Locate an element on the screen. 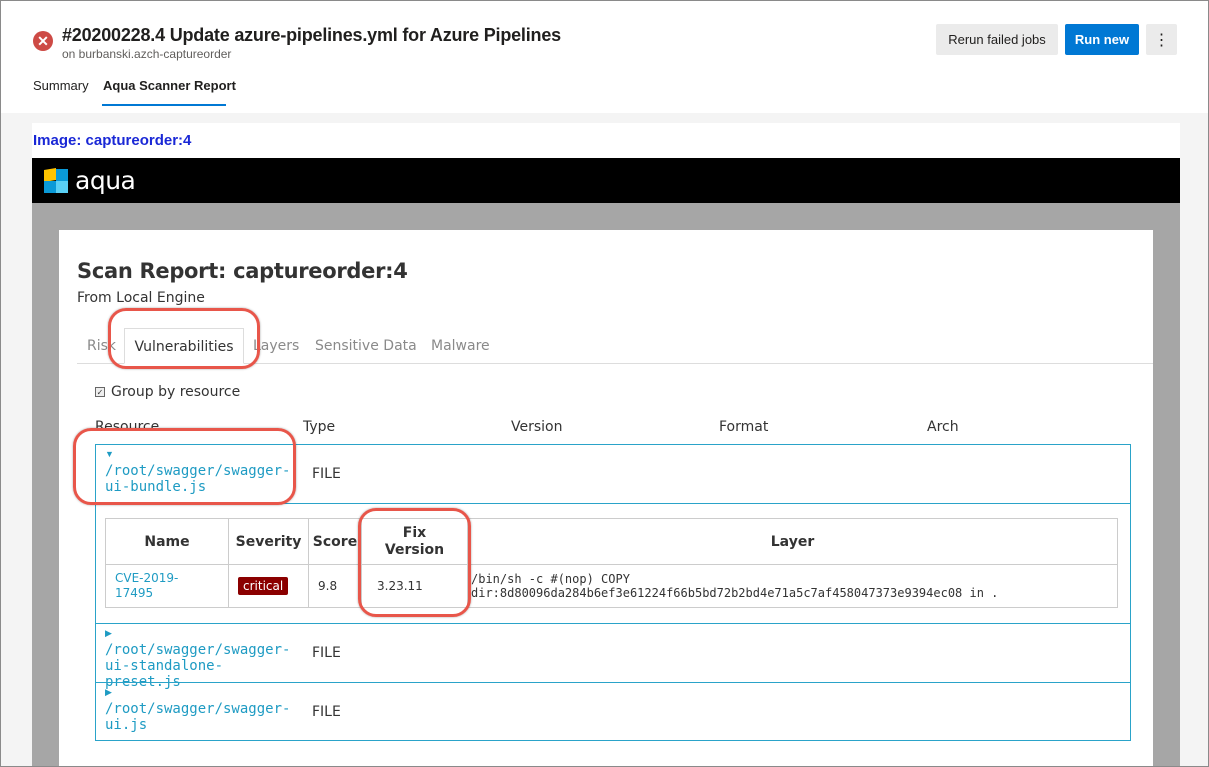 This screenshot has height=767, width=1209. column-header-format: Format is located at coordinates (744, 427).